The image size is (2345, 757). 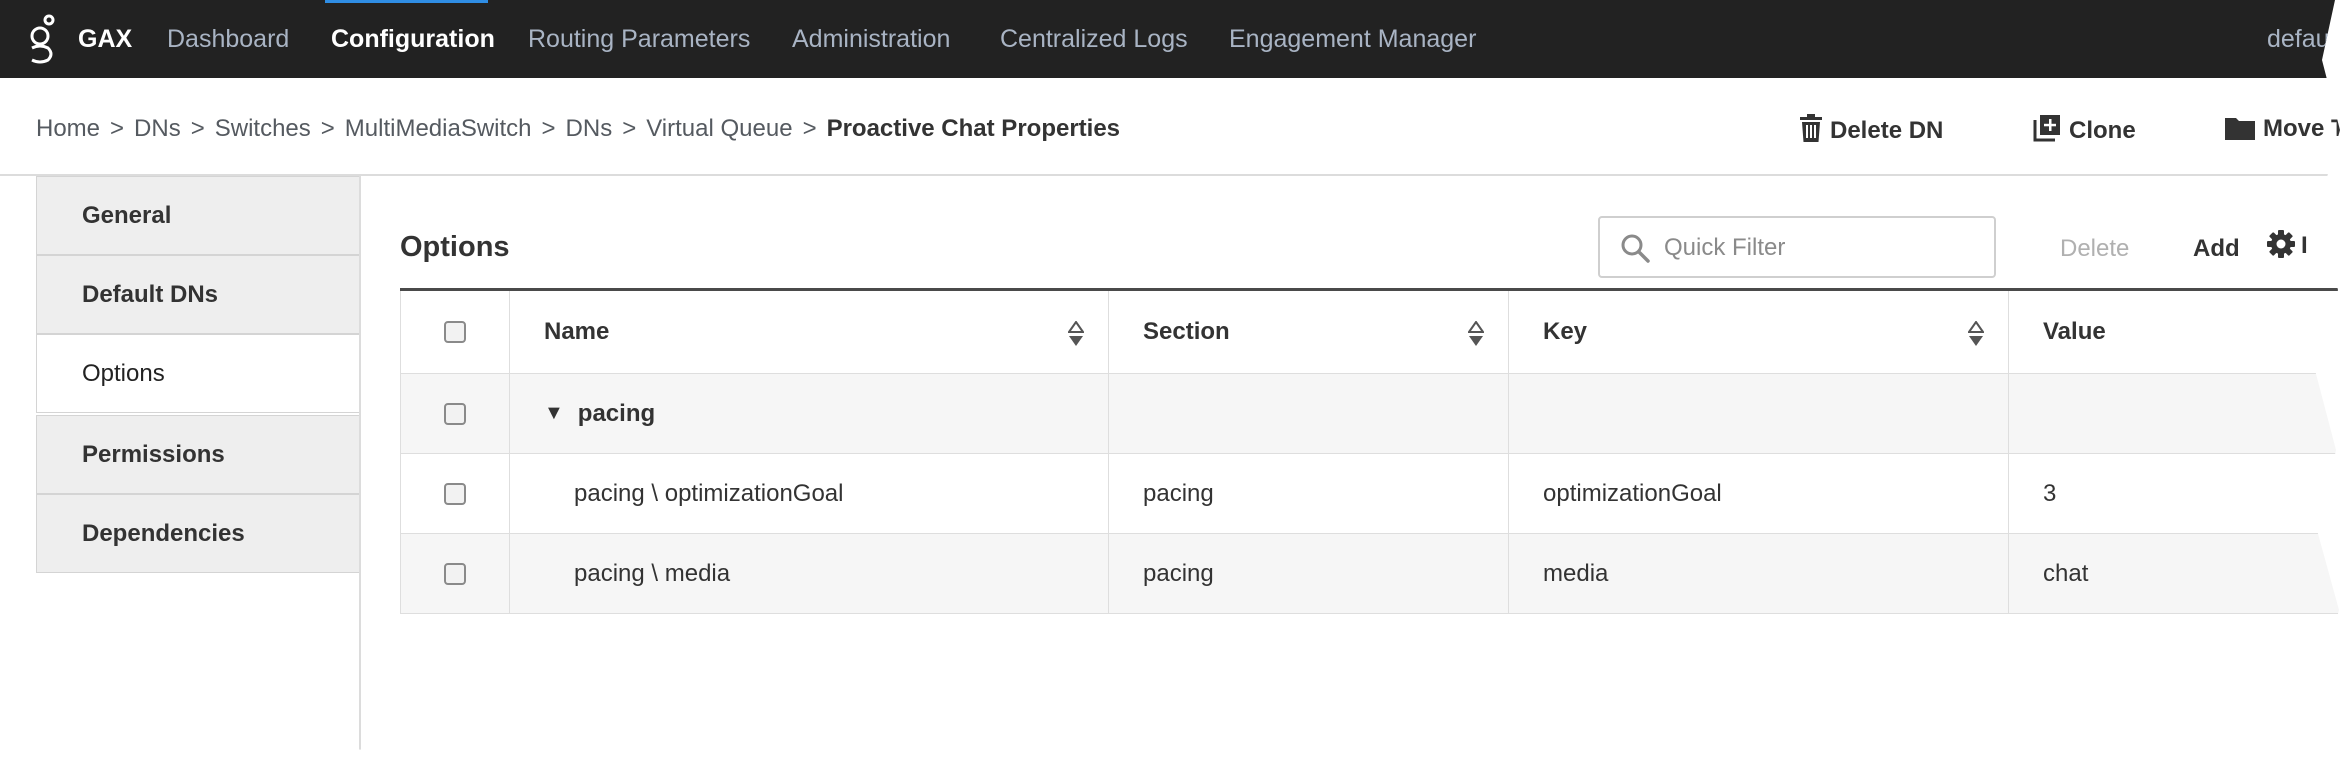 What do you see at coordinates (2304, 245) in the screenshot?
I see `more-options-label: I` at bounding box center [2304, 245].